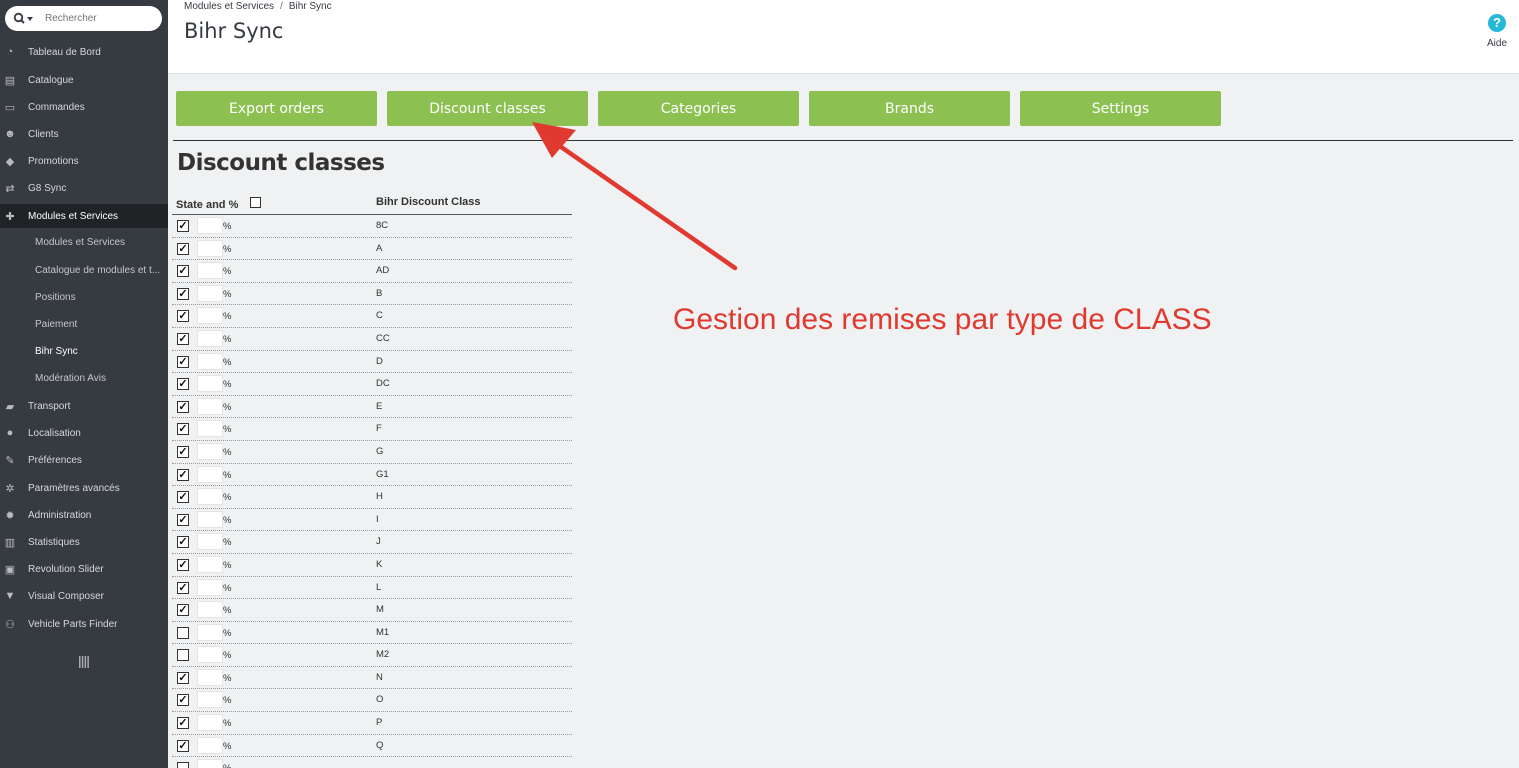 This screenshot has width=1519, height=768. What do you see at coordinates (84, 624) in the screenshot?
I see `sidebar-item-vehicle-parts-finder: ⚇ Vehicle Parts Finder` at bounding box center [84, 624].